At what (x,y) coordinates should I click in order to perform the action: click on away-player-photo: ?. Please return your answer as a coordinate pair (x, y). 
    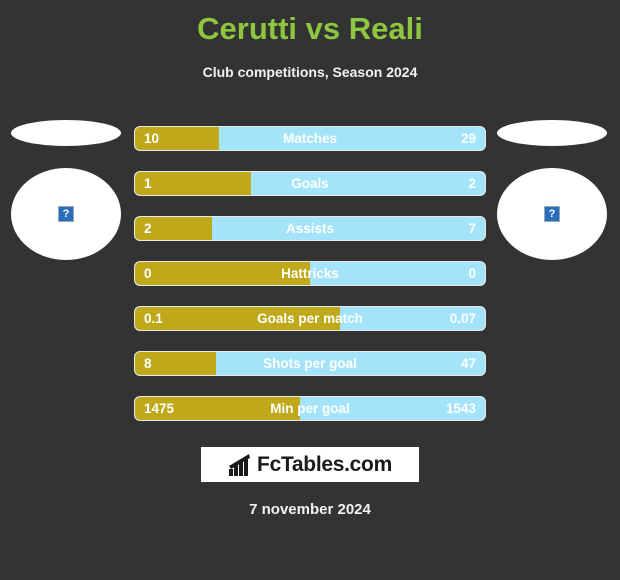
    Looking at the image, I should click on (552, 190).